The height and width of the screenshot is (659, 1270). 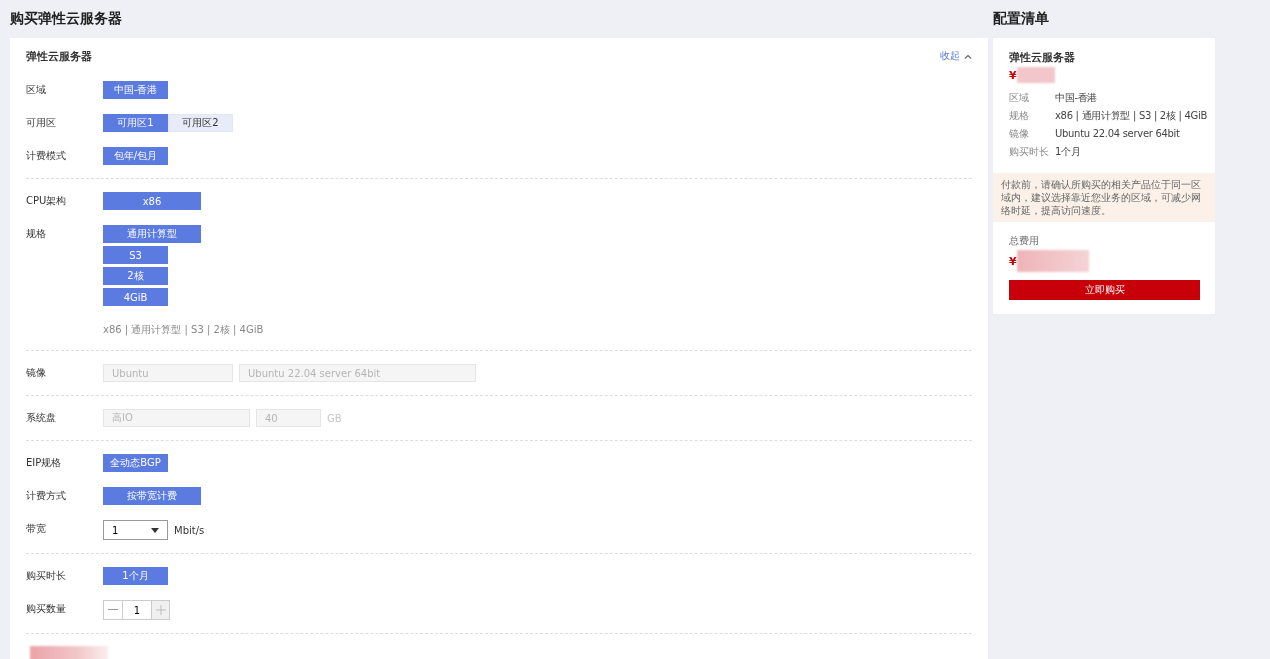 What do you see at coordinates (66, 18) in the screenshot?
I see `page-title: 购买弹性云服务器` at bounding box center [66, 18].